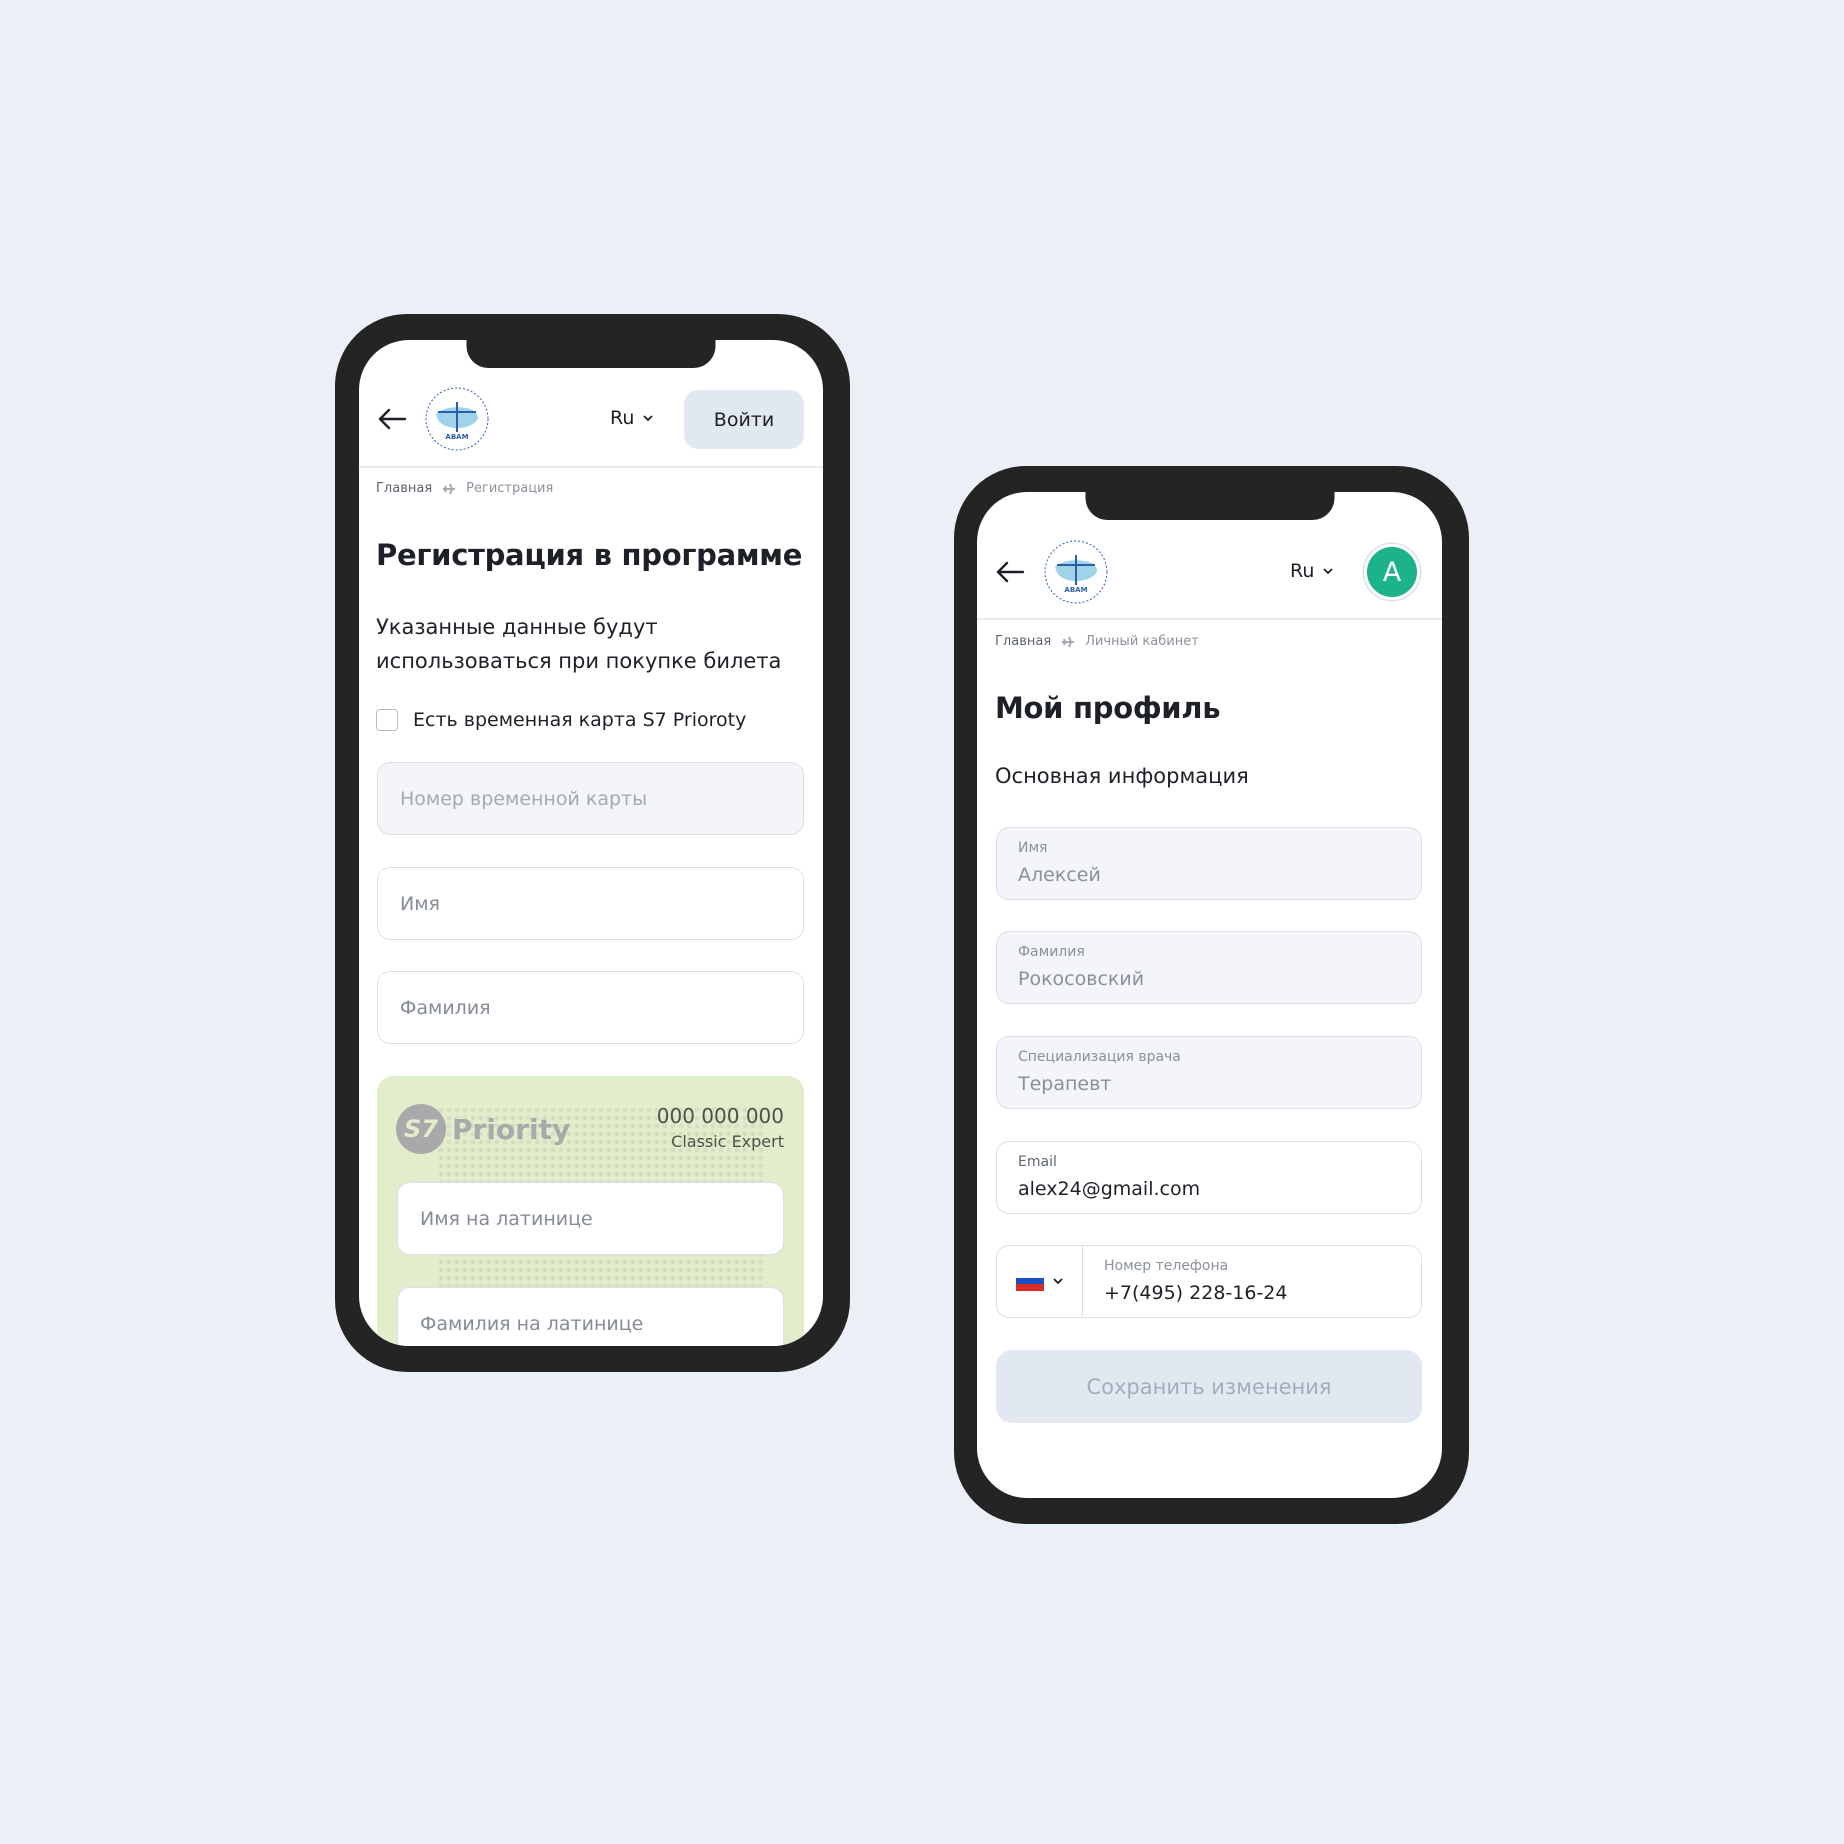 This screenshot has width=1844, height=1844. Describe the element at coordinates (1142, 641) in the screenshot. I see `breadcrumb-current: Личный кабинет` at that location.